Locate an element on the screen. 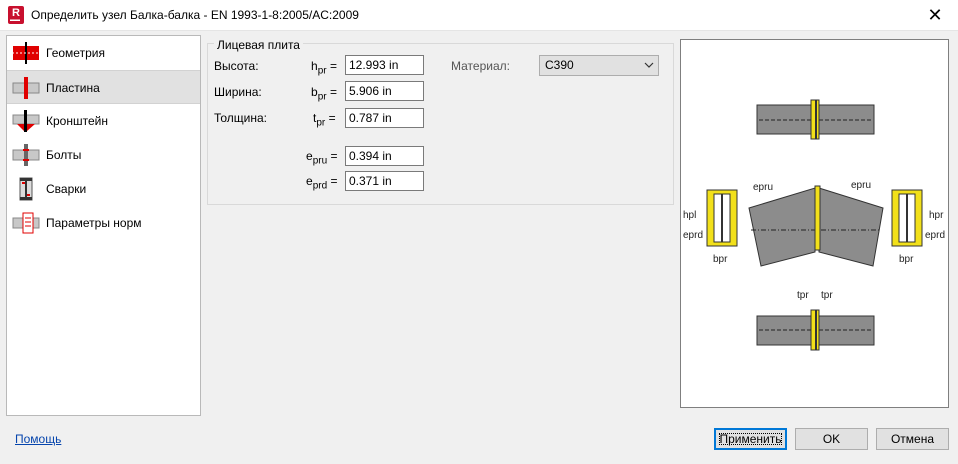  side-view: epru epru hpl eprd hpr eprd bpr bpr is located at coordinates (814, 223).